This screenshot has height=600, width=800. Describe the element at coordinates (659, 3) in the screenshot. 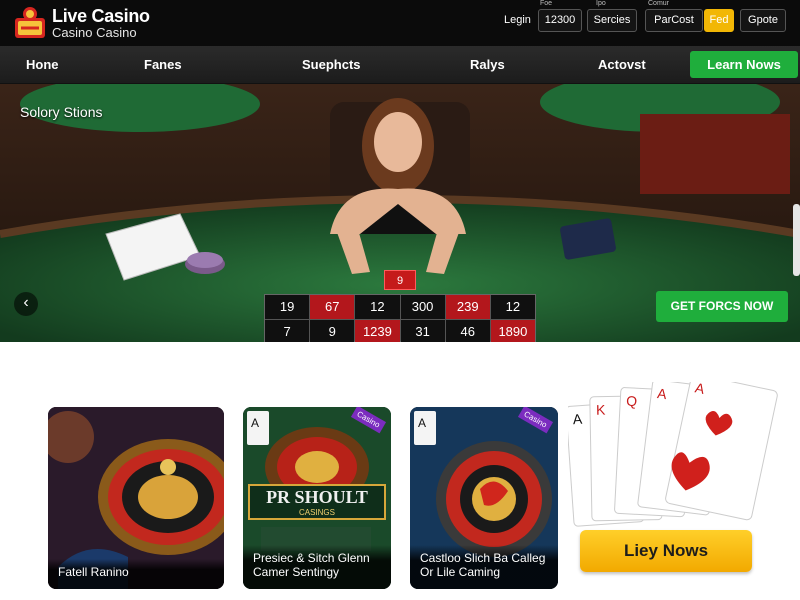

I see `tiny-label: Comur` at that location.